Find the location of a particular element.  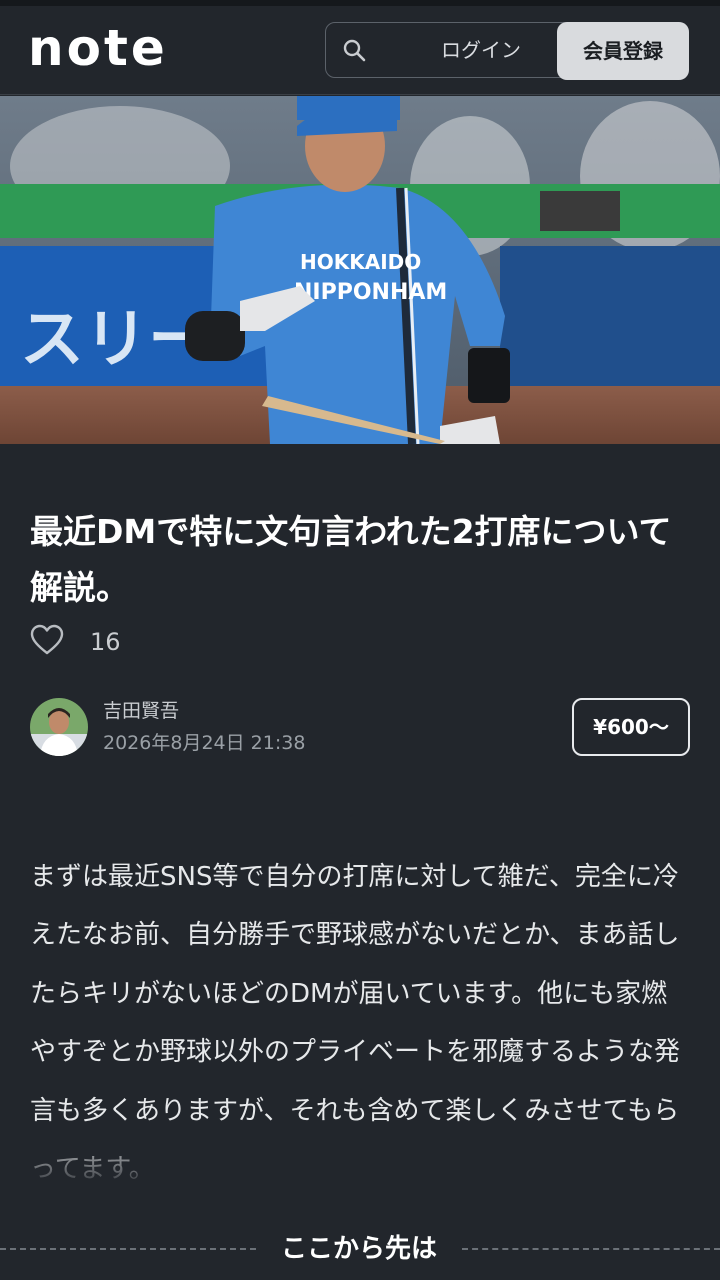

price-button: ¥600〜 is located at coordinates (631, 727).